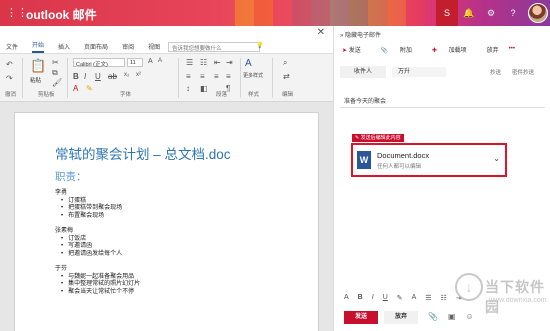 Image resolution: width=550 pixels, height=331 pixels. I want to click on to-row: 收件人 万升 抄送 密件抄送, so click(442, 72).